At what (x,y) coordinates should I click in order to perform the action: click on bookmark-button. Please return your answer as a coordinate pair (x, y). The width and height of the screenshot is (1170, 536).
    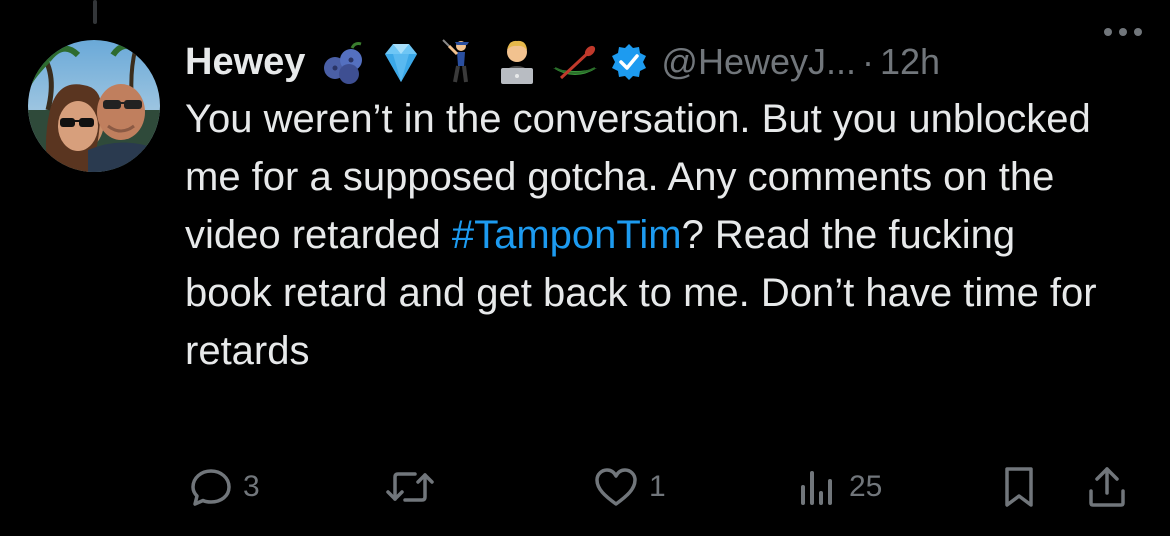
    Looking at the image, I should click on (1019, 487).